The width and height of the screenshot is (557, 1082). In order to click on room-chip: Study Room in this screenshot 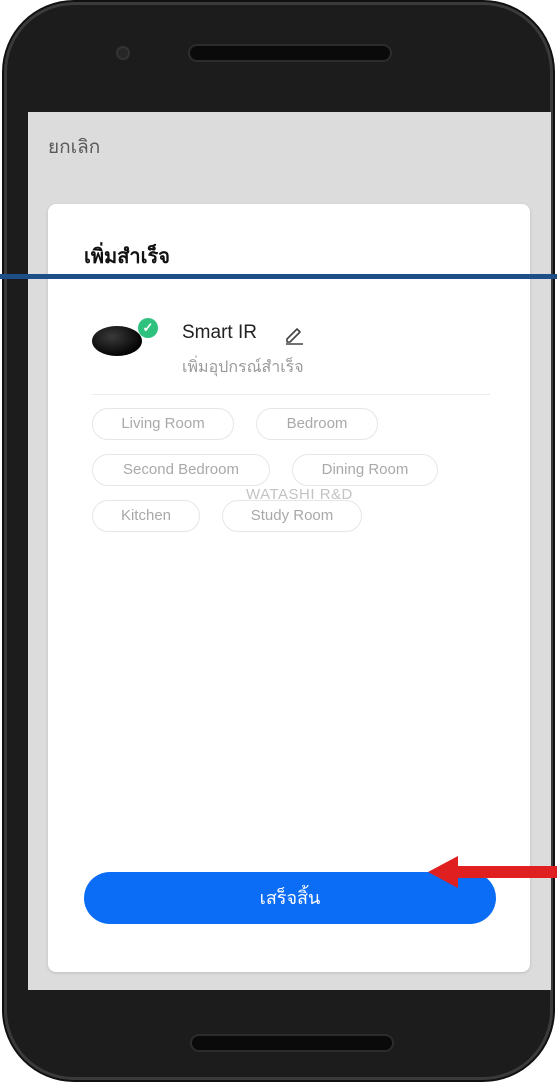, I will do `click(292, 516)`.